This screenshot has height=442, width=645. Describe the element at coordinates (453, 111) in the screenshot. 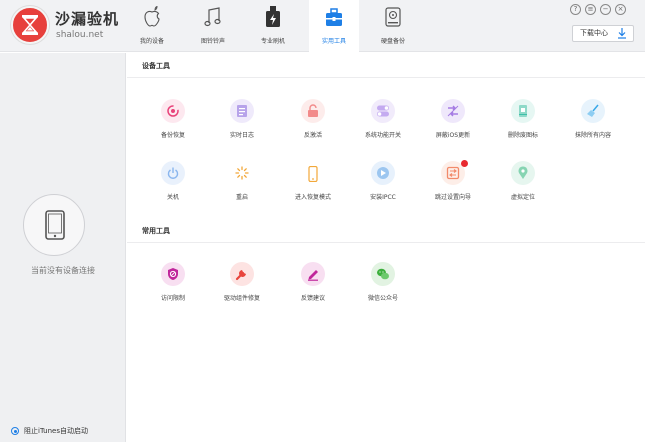

I see `block-update-icon` at that location.